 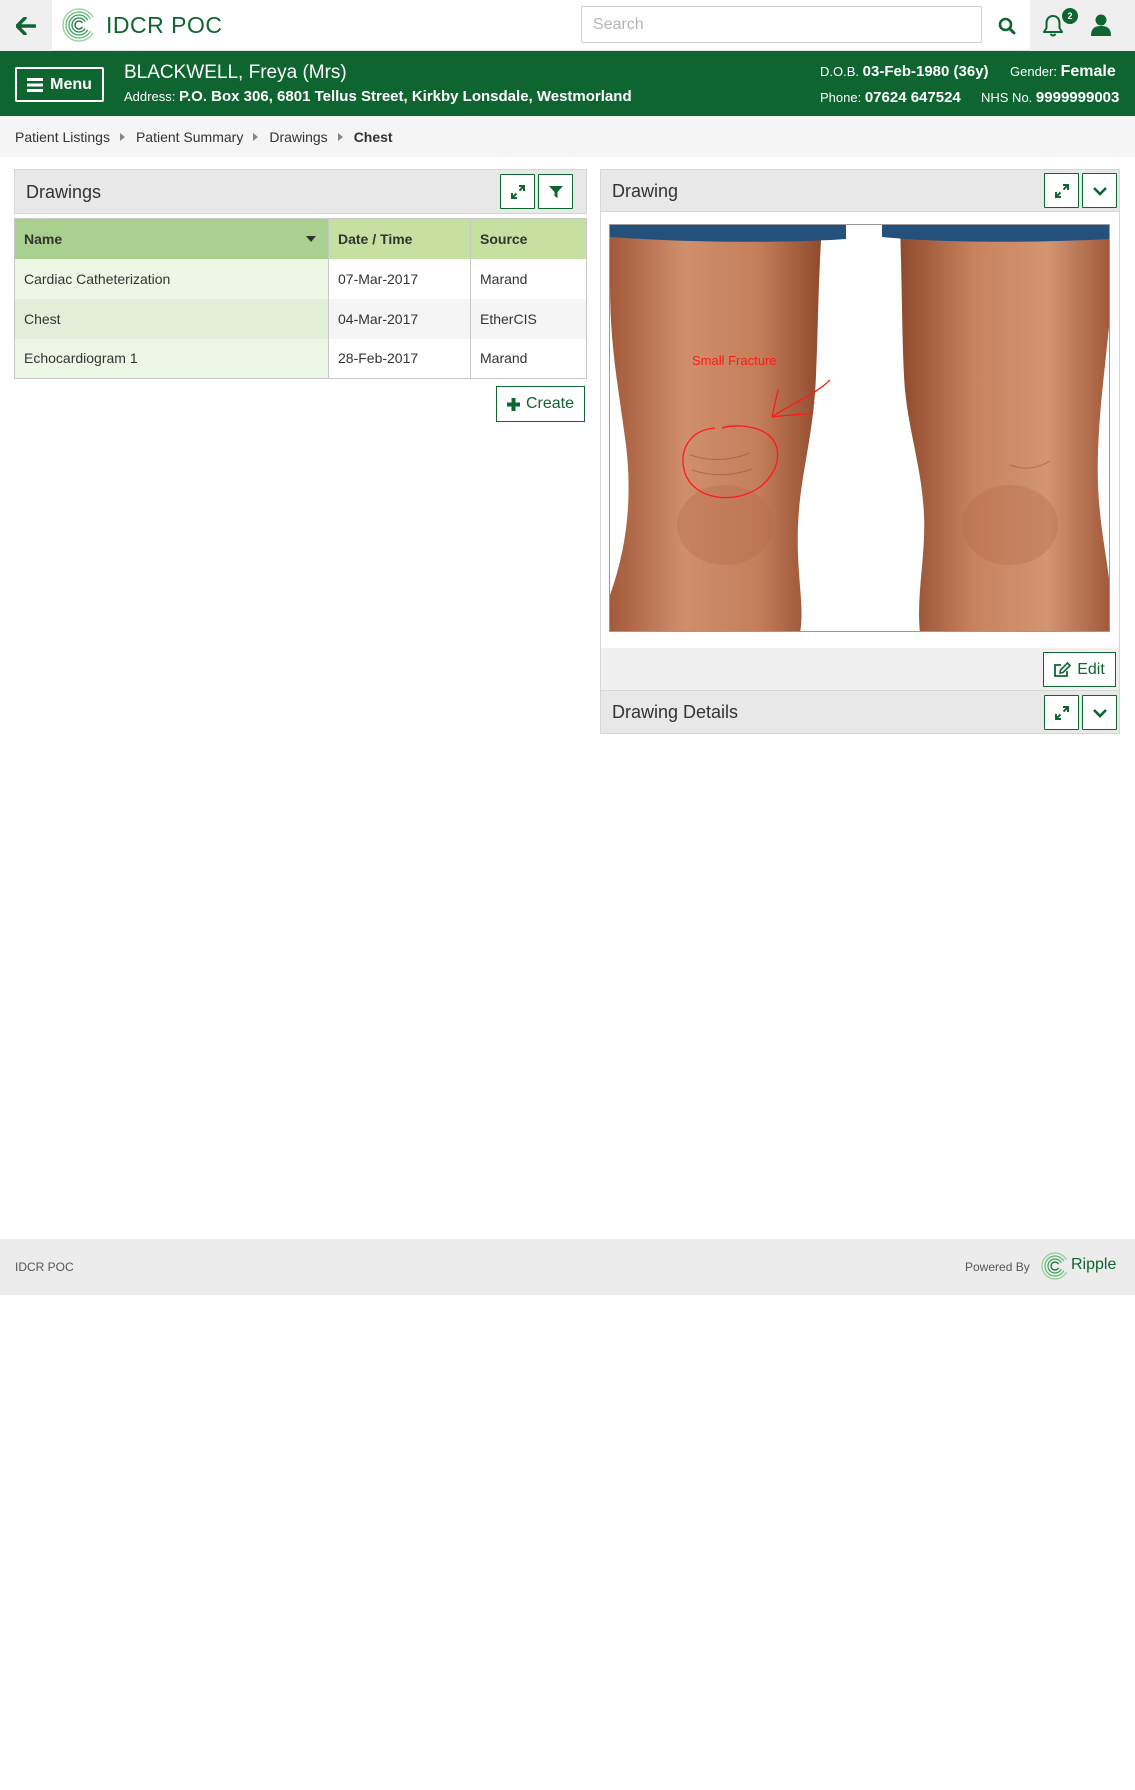 What do you see at coordinates (550, 403) in the screenshot?
I see `create-label: Create` at bounding box center [550, 403].